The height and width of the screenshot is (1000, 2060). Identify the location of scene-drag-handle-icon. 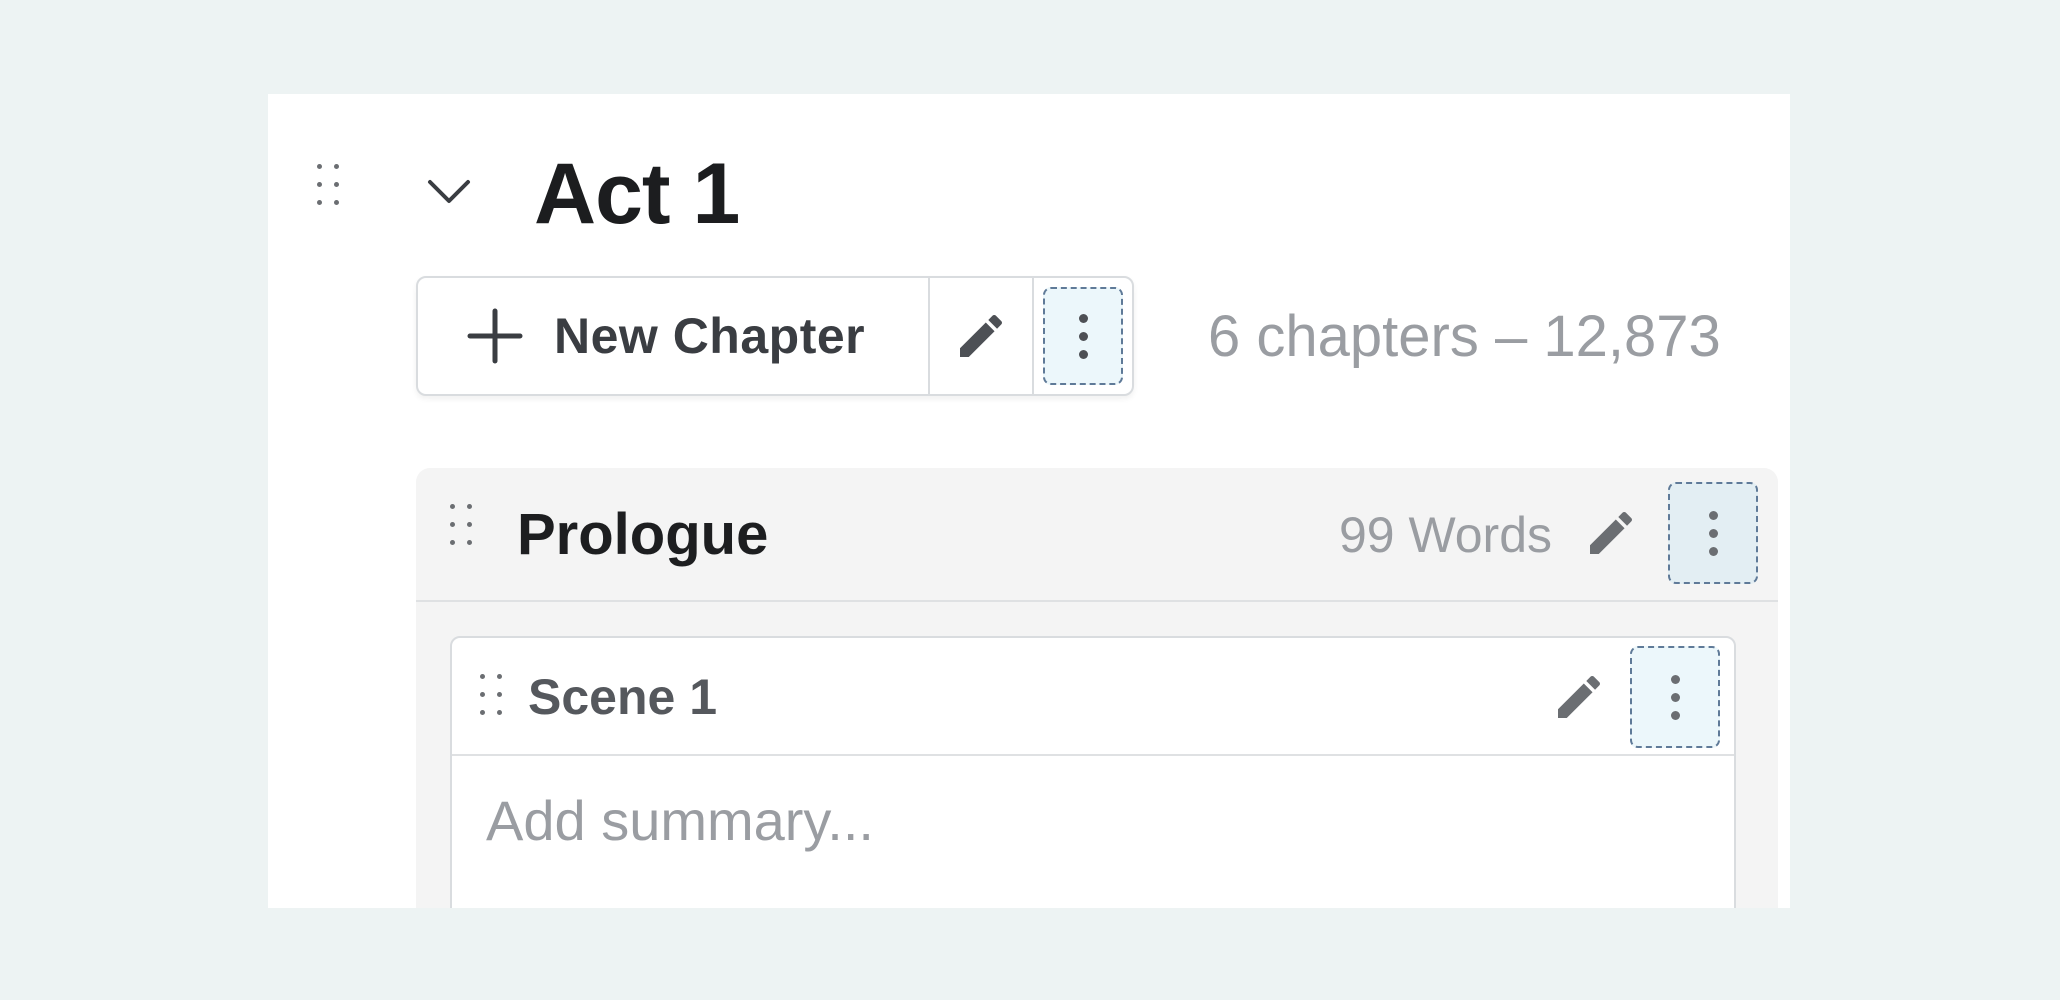
(491, 694).